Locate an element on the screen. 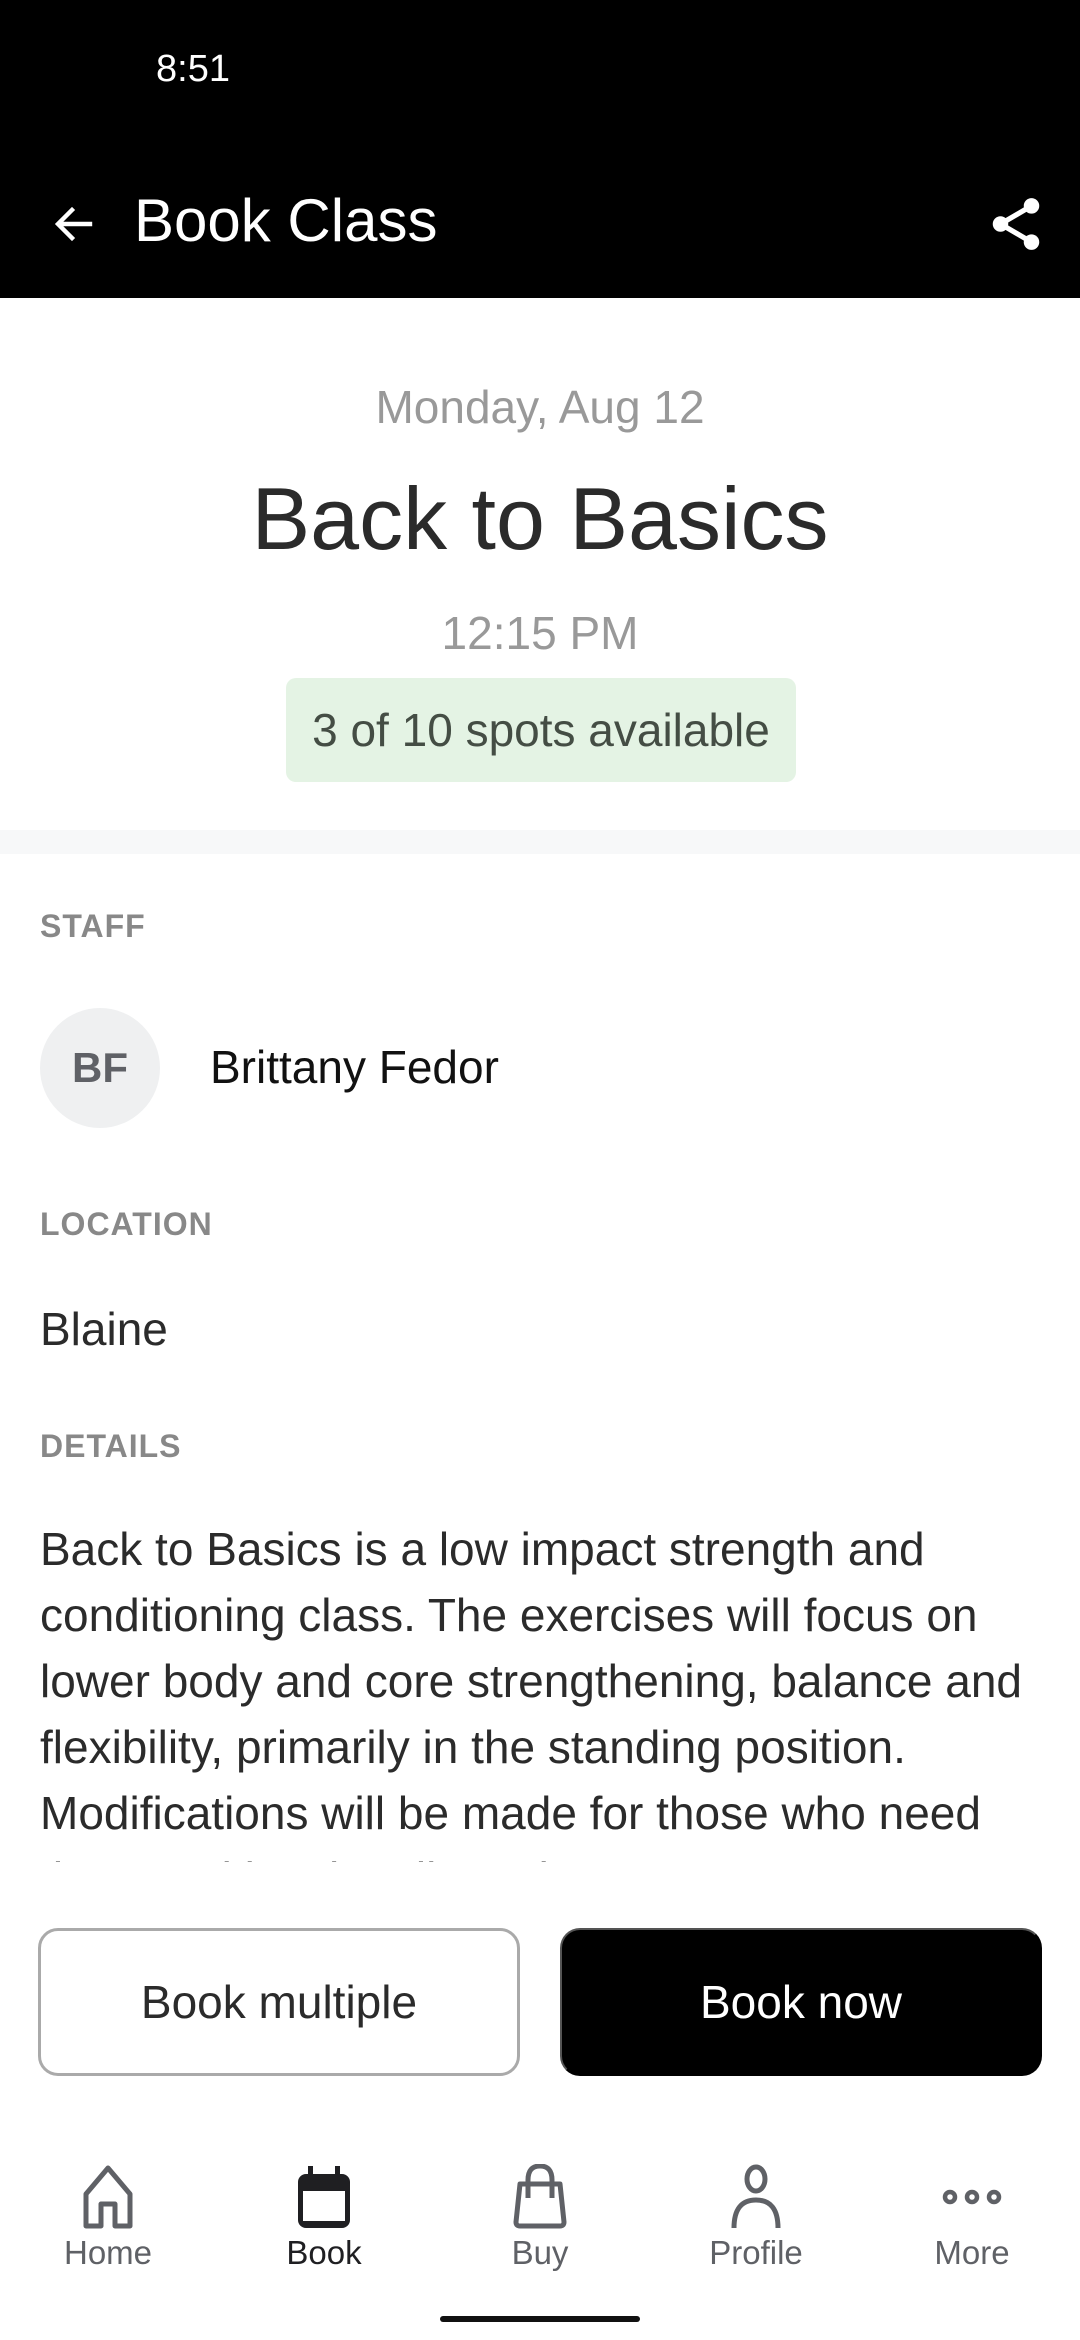  nav-item-buy: Buy is located at coordinates (540, 2210).